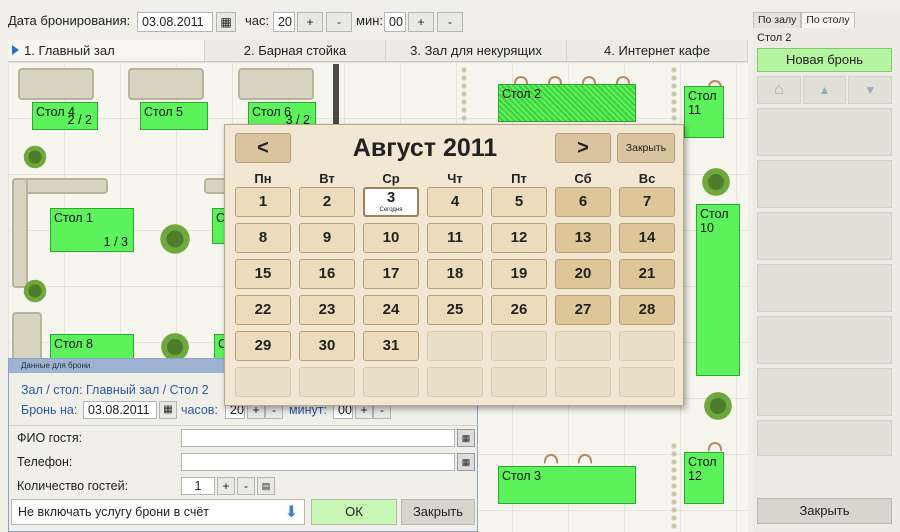 The image size is (900, 532). I want to click on table-11: Стол 11, so click(704, 112).